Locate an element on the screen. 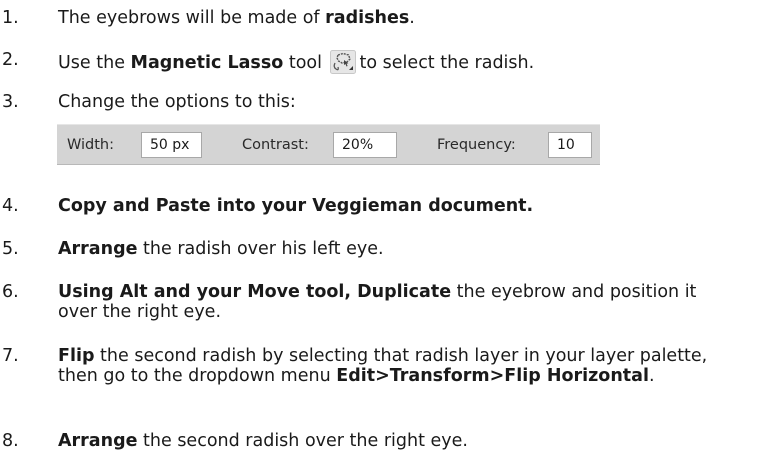 This screenshot has width=760, height=462. contrast-label: Contrast: is located at coordinates (275, 145).